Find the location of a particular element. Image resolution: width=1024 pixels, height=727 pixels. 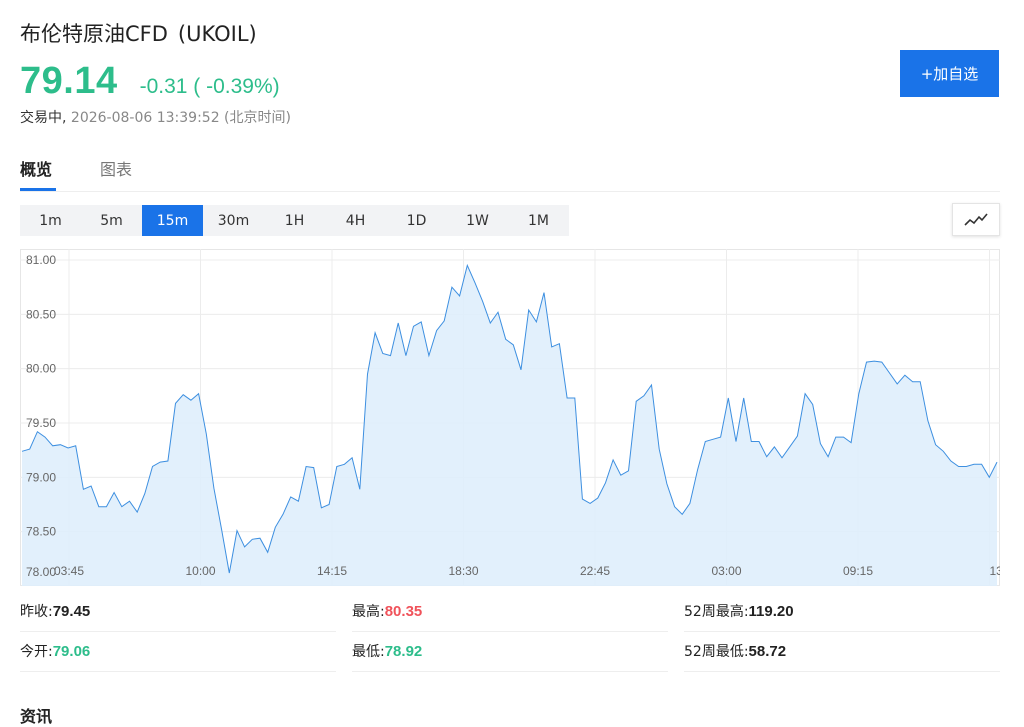

interval-selector: 1m 5m 15m 30m 1H 4H 1D 1W 1M is located at coordinates (294, 220).